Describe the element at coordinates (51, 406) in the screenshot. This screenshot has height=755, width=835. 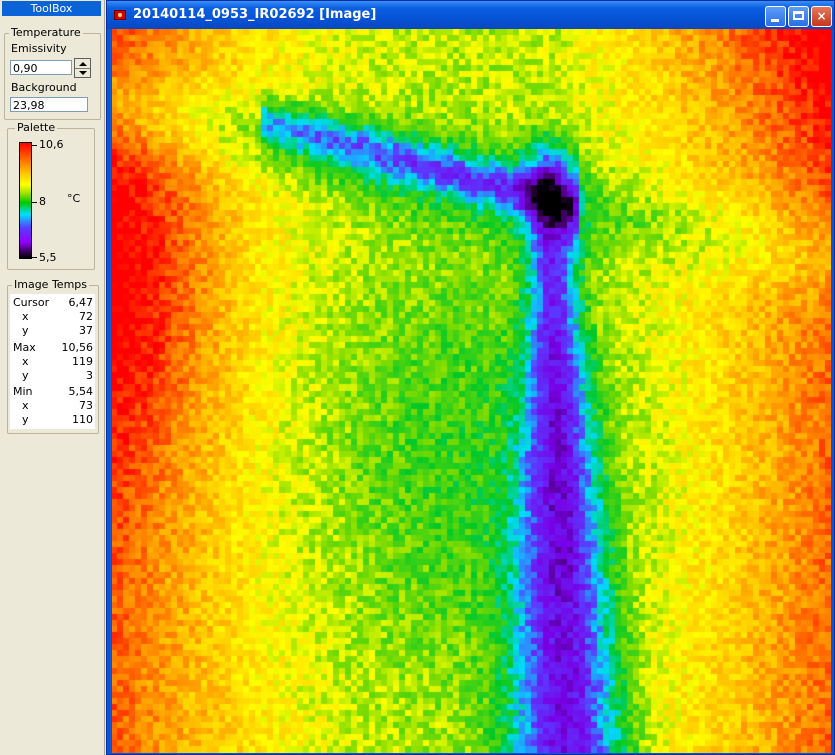
I see `temps-row-min-x: x 73` at that location.